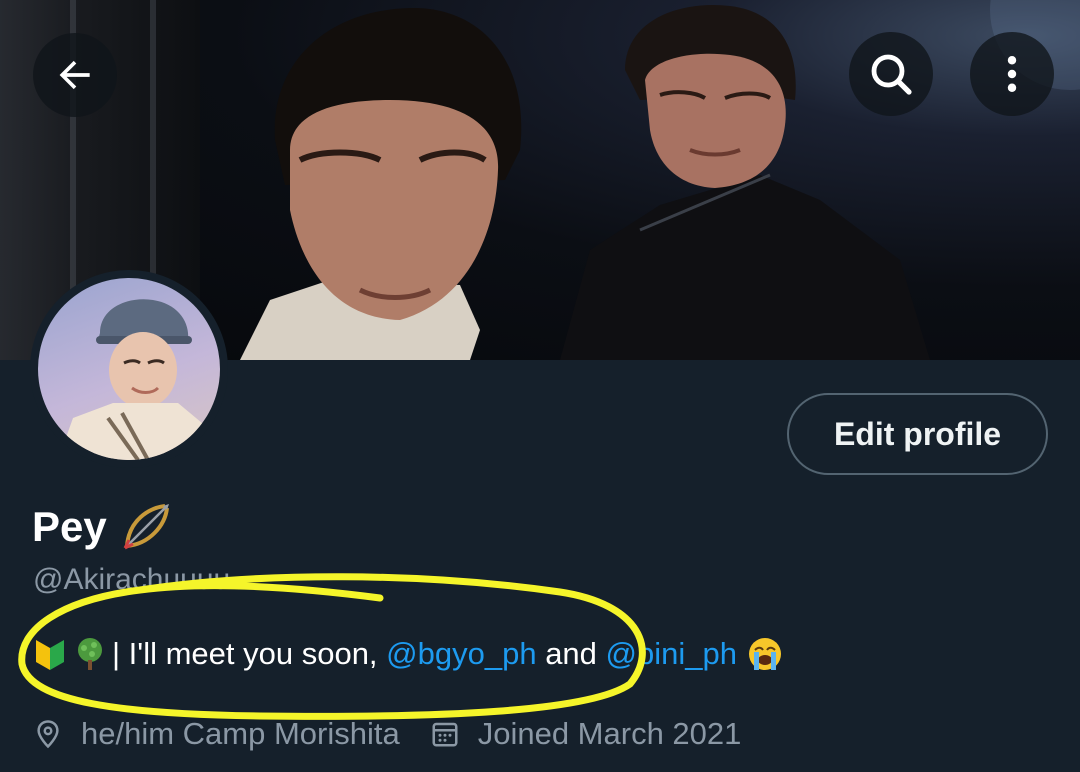 The width and height of the screenshot is (1080, 772). I want to click on bow-and-arrow-emoji, so click(146, 527).